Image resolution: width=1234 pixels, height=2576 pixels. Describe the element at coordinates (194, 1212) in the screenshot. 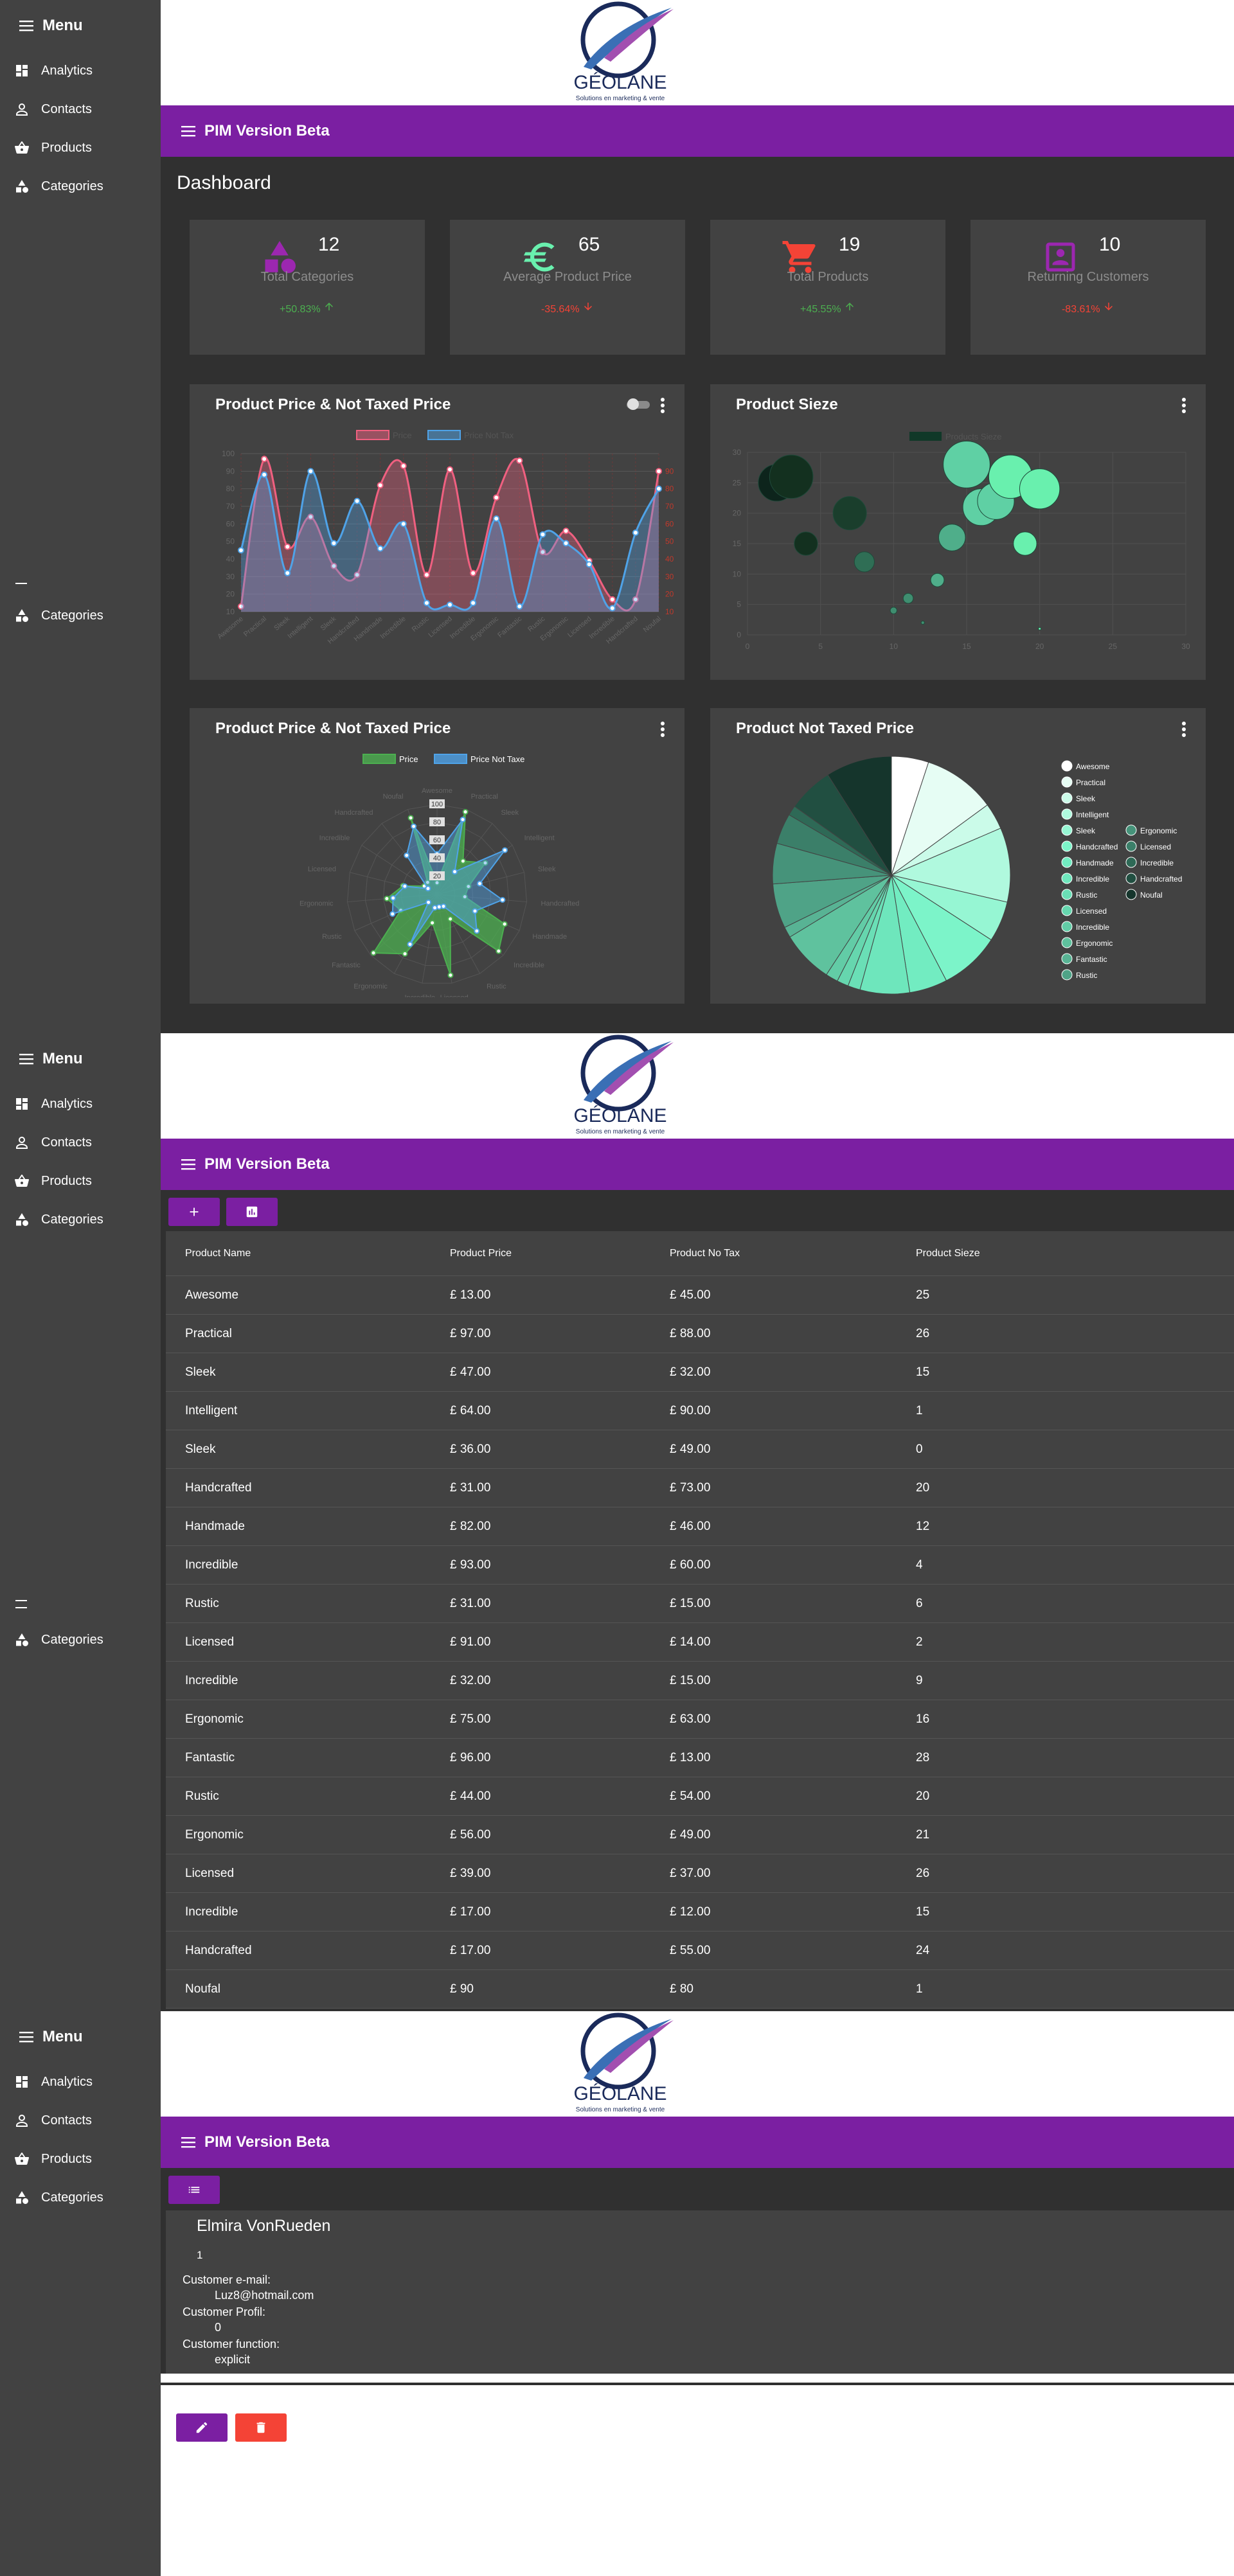

I see `add-product-button` at that location.